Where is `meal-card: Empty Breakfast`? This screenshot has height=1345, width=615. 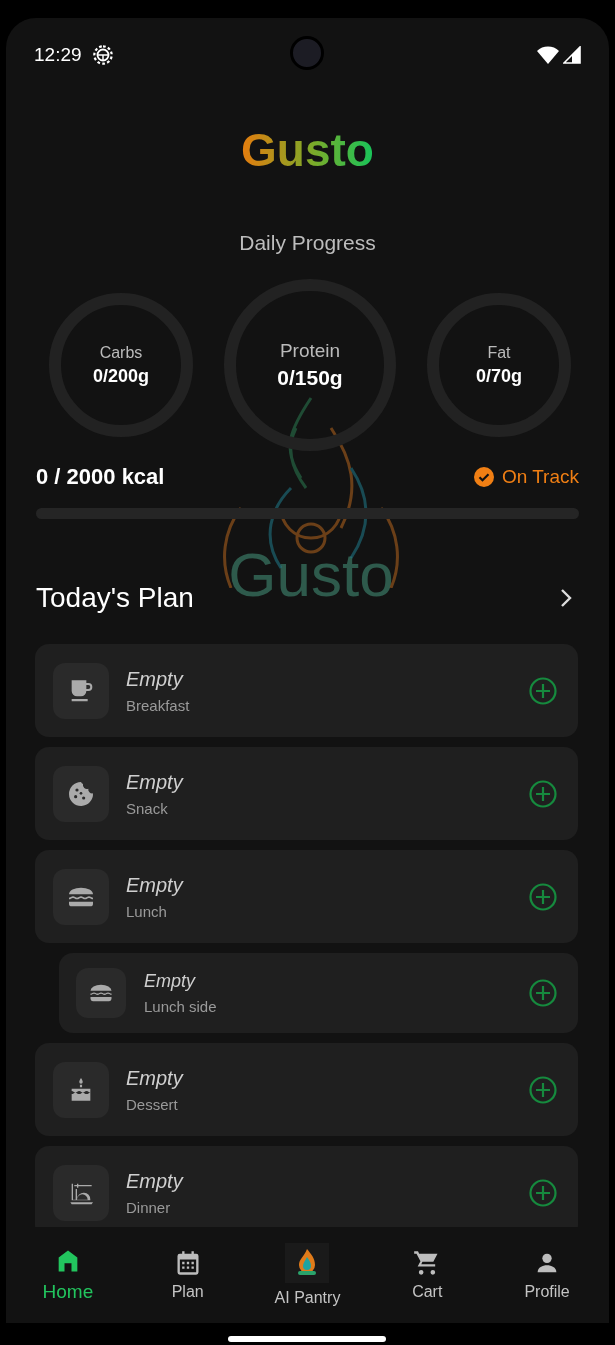 meal-card: Empty Breakfast is located at coordinates (306, 690).